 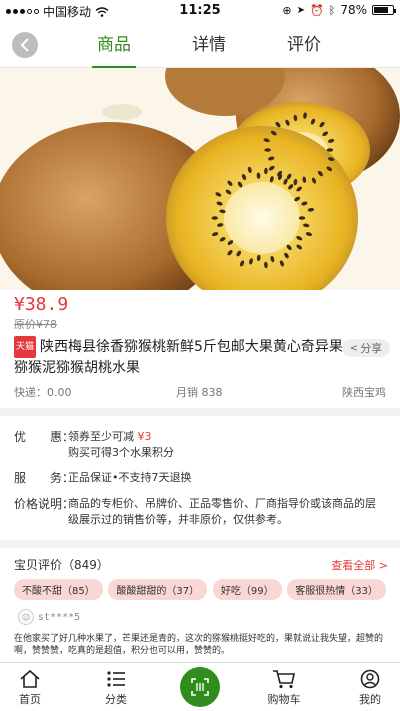 I want to click on battery-percent: 78%, so click(x=353, y=10).